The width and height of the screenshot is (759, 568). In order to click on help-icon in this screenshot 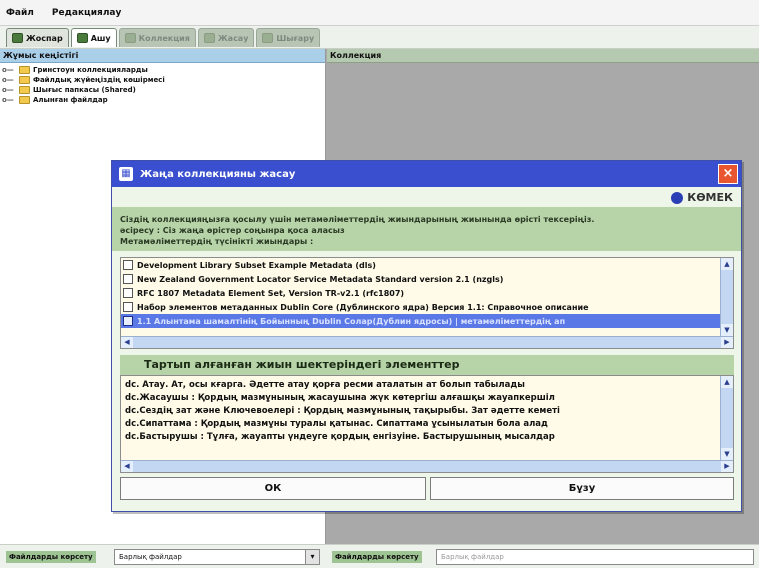, I will do `click(677, 197)`.